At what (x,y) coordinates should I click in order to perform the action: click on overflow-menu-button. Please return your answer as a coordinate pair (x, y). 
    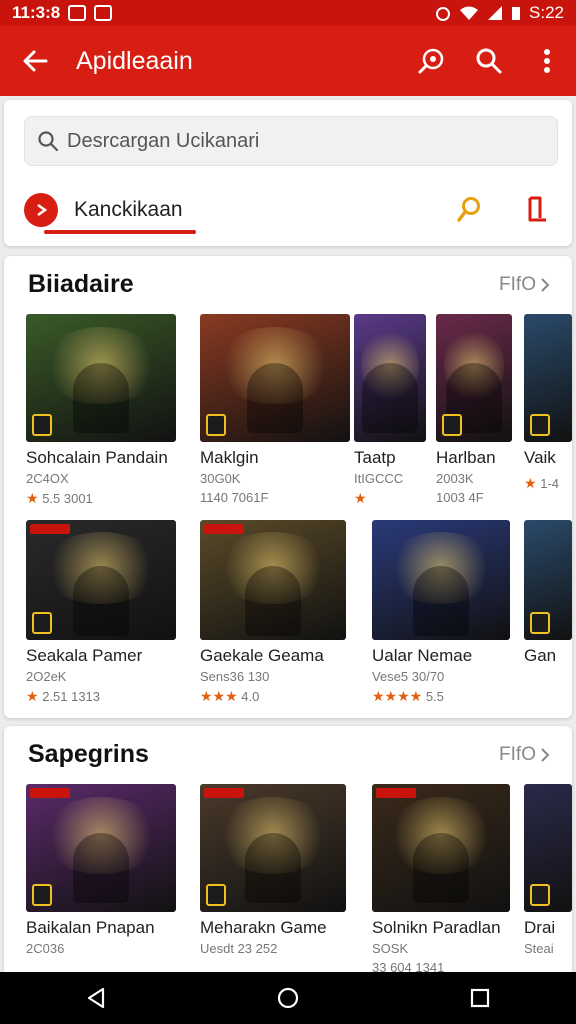
    Looking at the image, I should click on (547, 61).